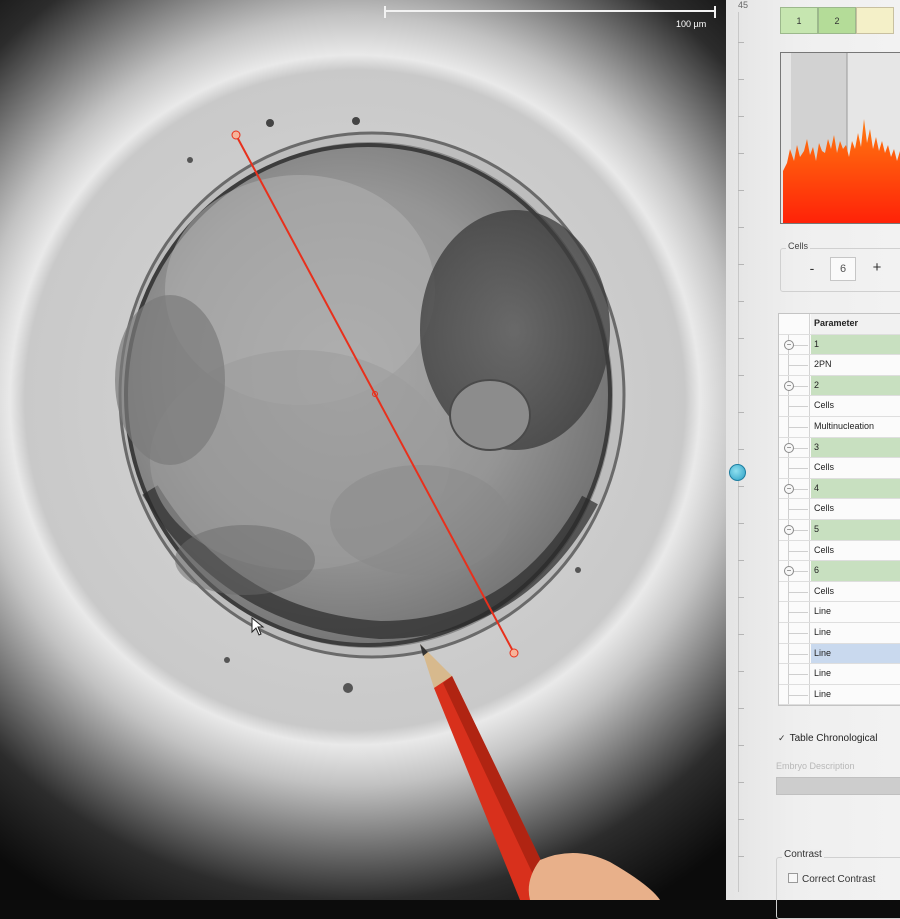 The height and width of the screenshot is (919, 900). What do you see at coordinates (877, 267) in the screenshot?
I see `increment-cells-button: +` at bounding box center [877, 267].